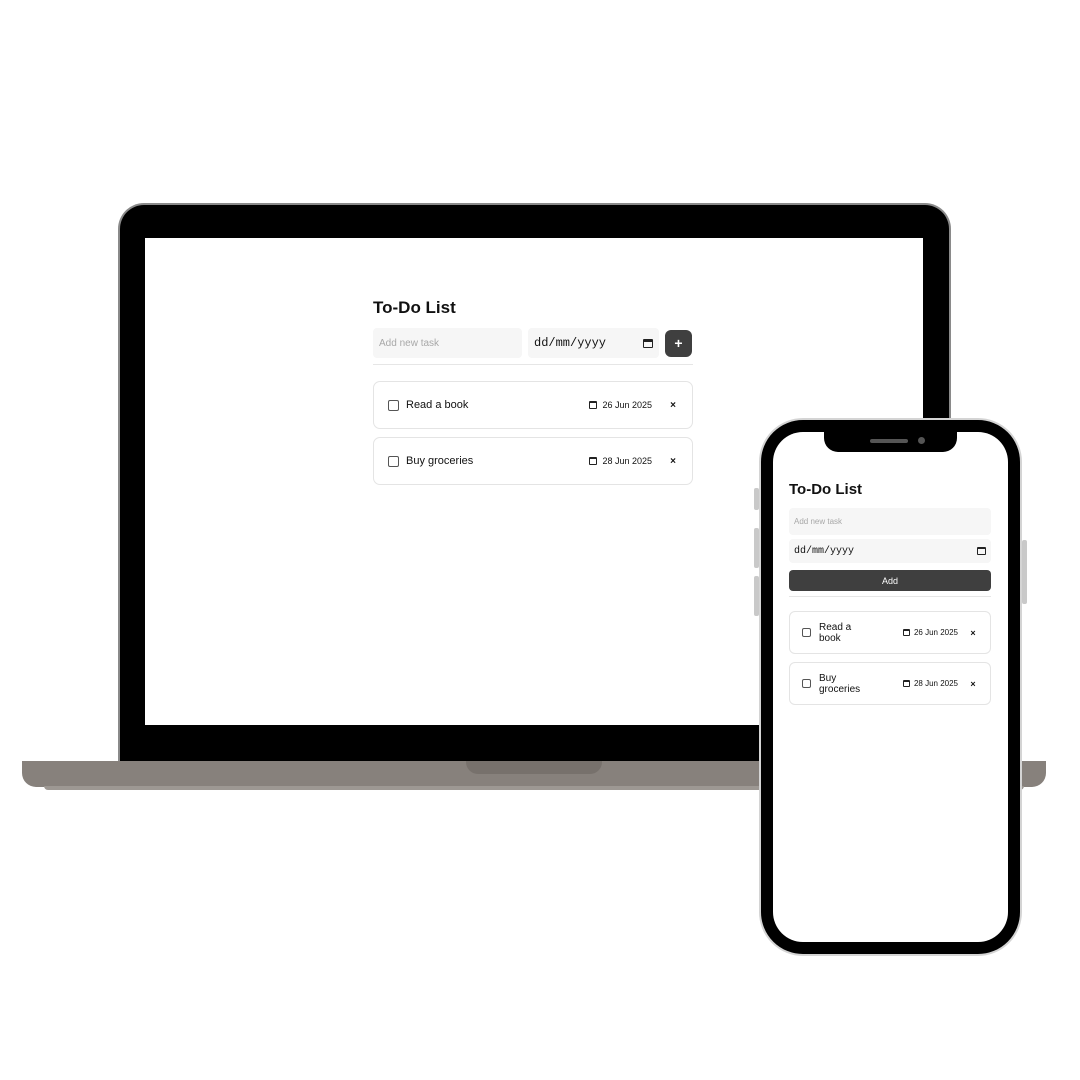  What do you see at coordinates (890, 580) in the screenshot?
I see `add-task-button: Add` at bounding box center [890, 580].